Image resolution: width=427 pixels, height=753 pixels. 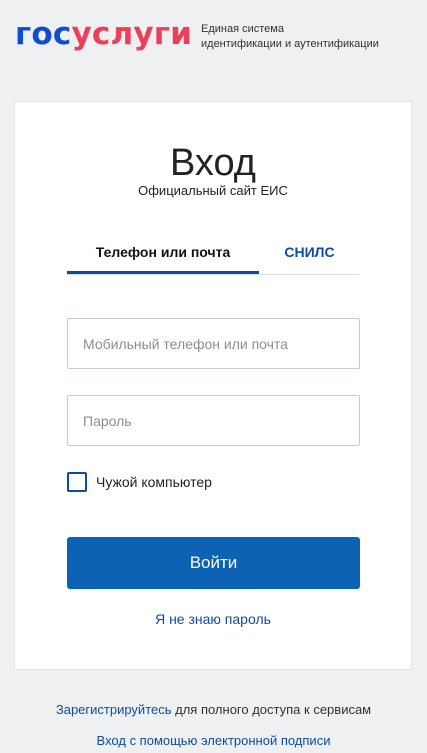 What do you see at coordinates (163, 255) in the screenshot?
I see `tab-phone-or-email: Телефон или почта` at bounding box center [163, 255].